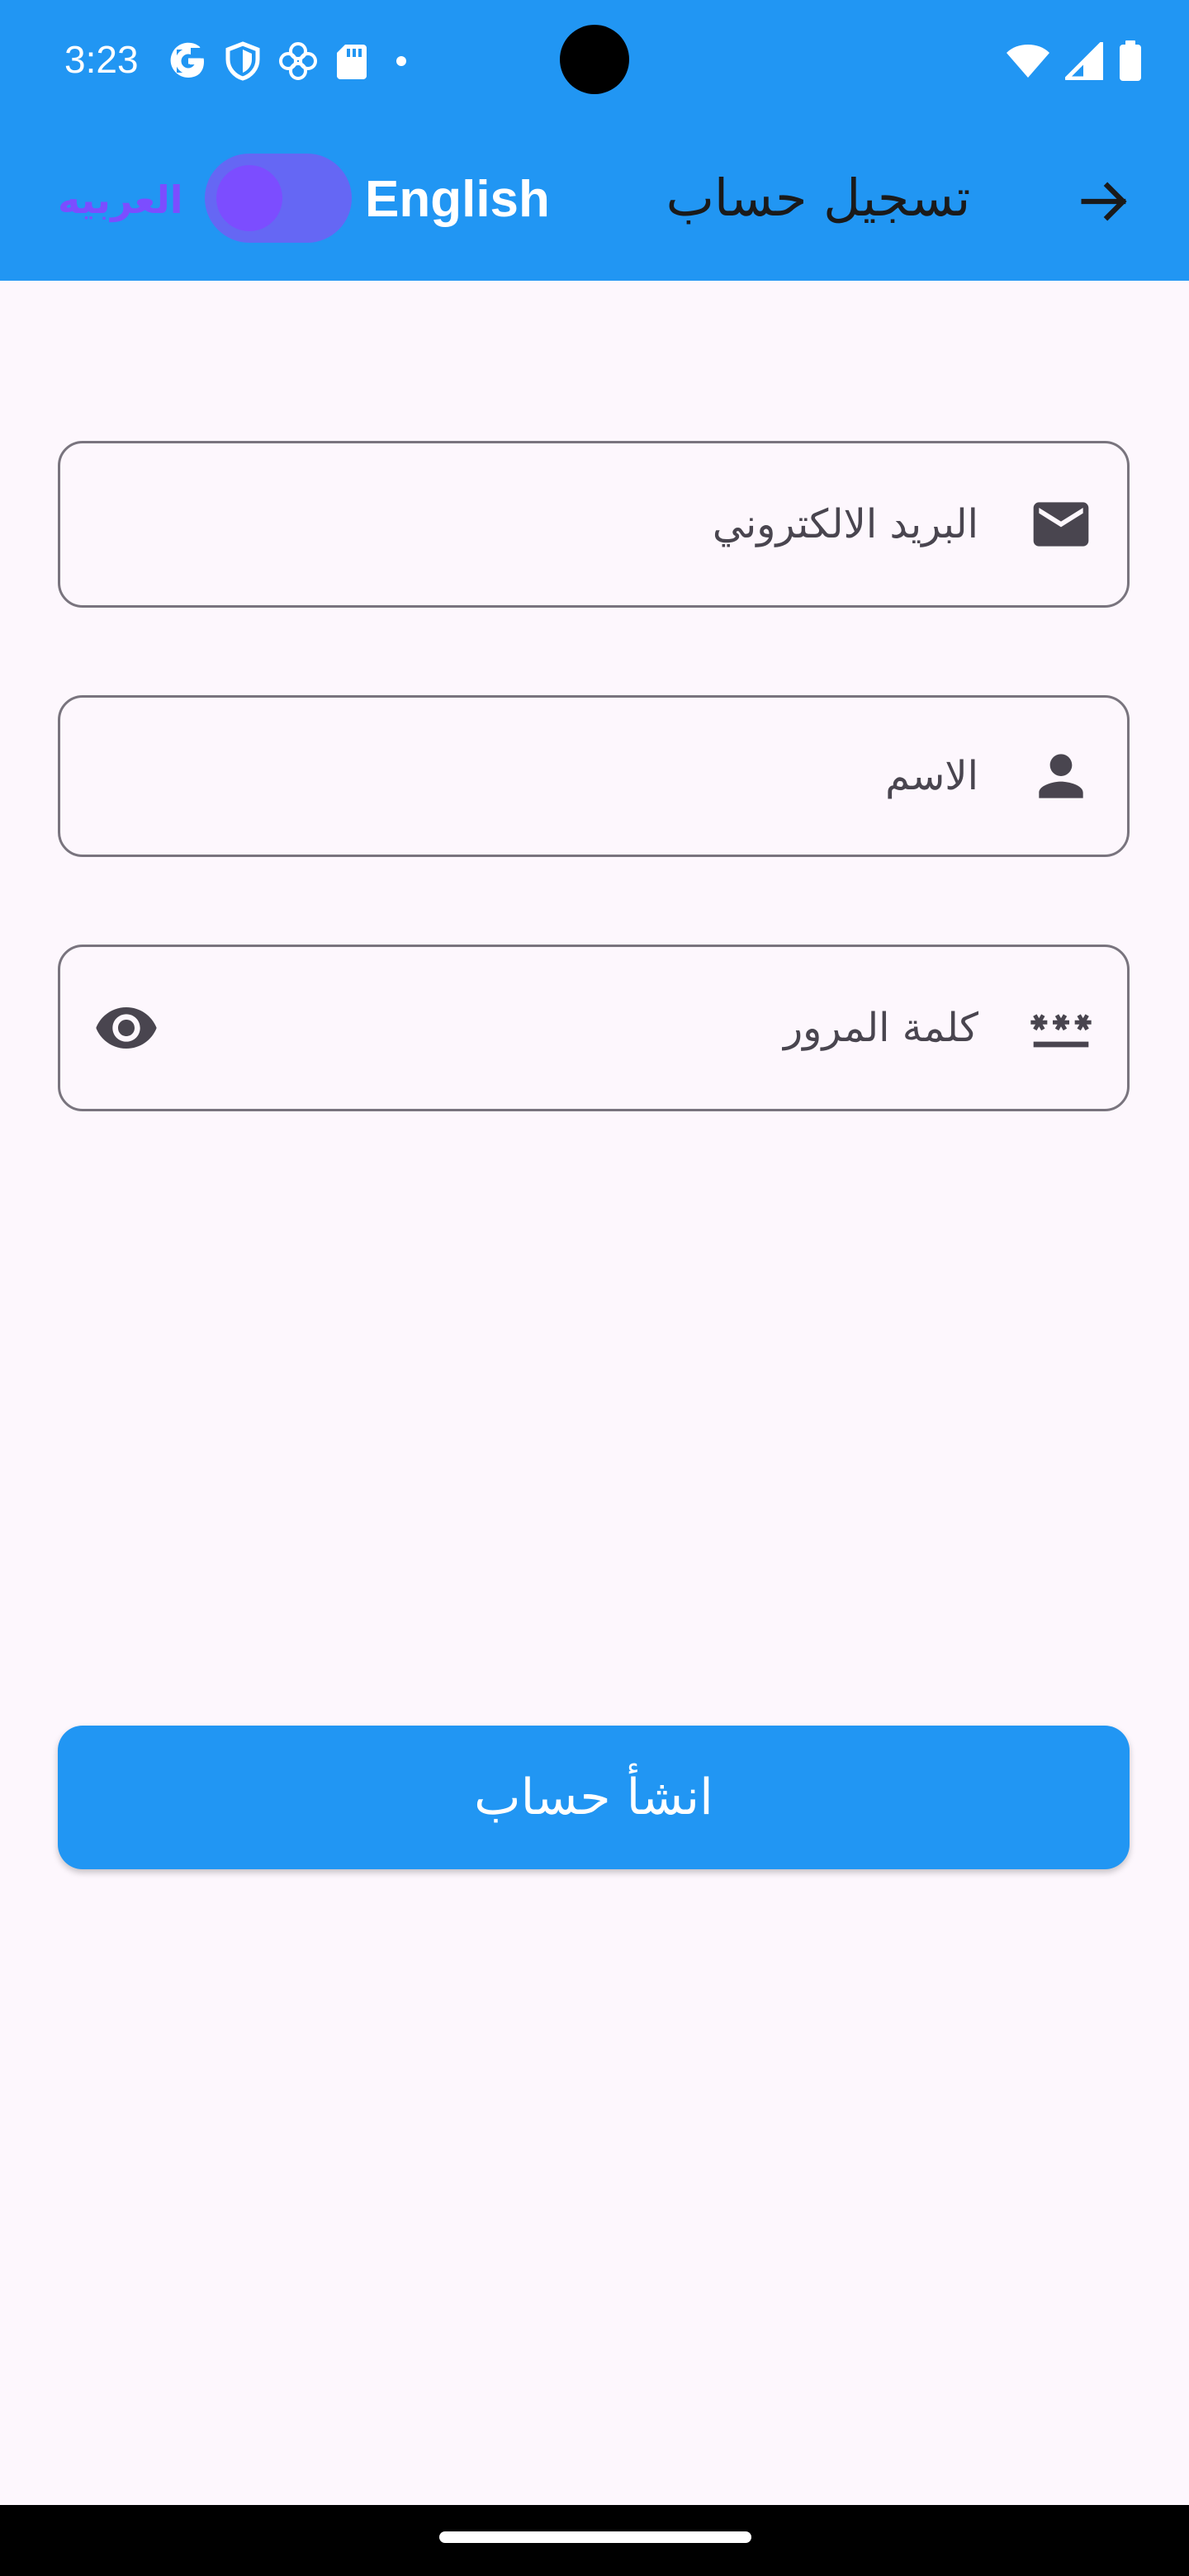  Describe the element at coordinates (594, 1797) in the screenshot. I see `create-account-button: انشأ حساب` at that location.